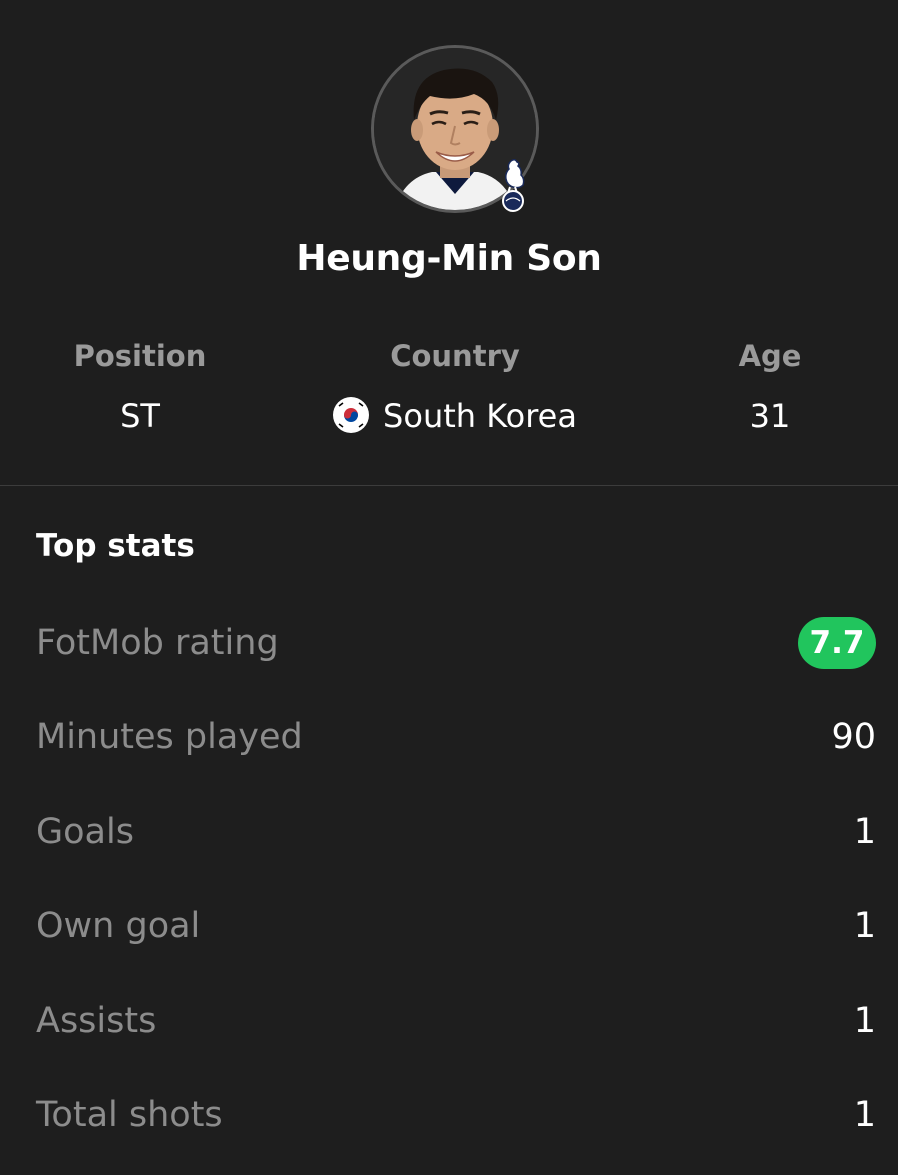 Image resolution: width=898 pixels, height=1175 pixels. I want to click on position-label: Position, so click(140, 356).